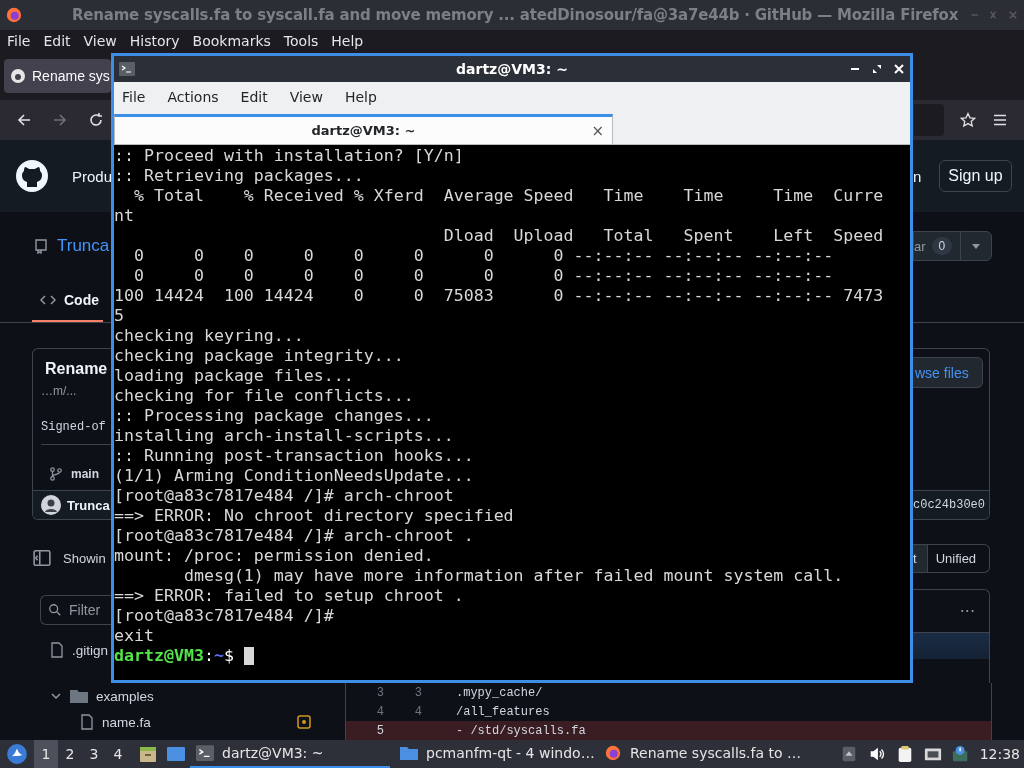  Describe the element at coordinates (154, 41) in the screenshot. I see `menu-item: History` at that location.